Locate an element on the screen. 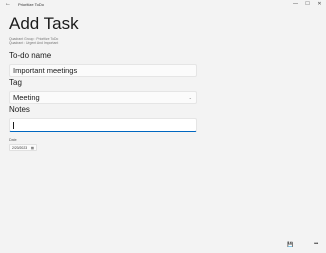 This screenshot has width=326, height=253. date-picker: 2/20/2023 ▦ is located at coordinates (23, 147).